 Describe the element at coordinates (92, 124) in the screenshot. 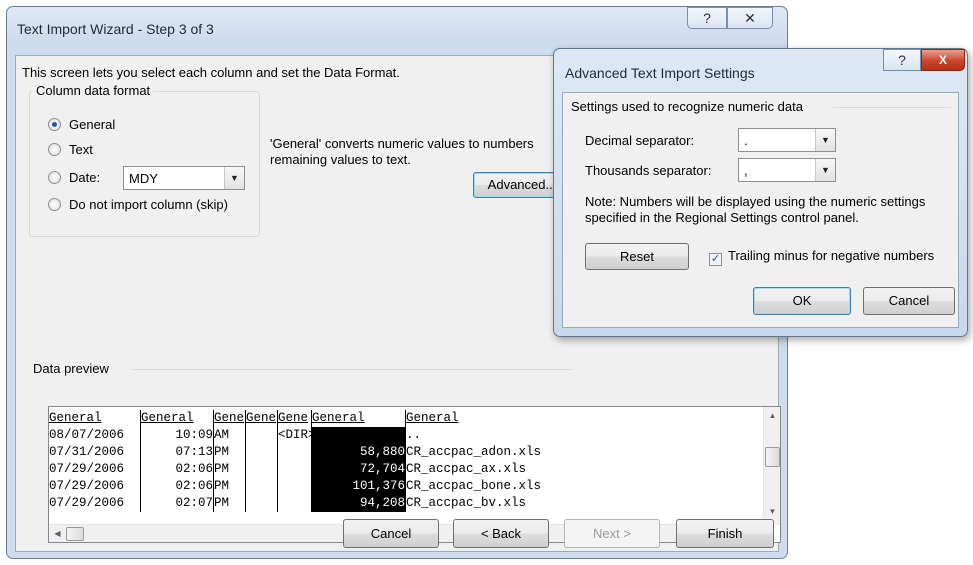

I see `radio-general-label: General` at that location.